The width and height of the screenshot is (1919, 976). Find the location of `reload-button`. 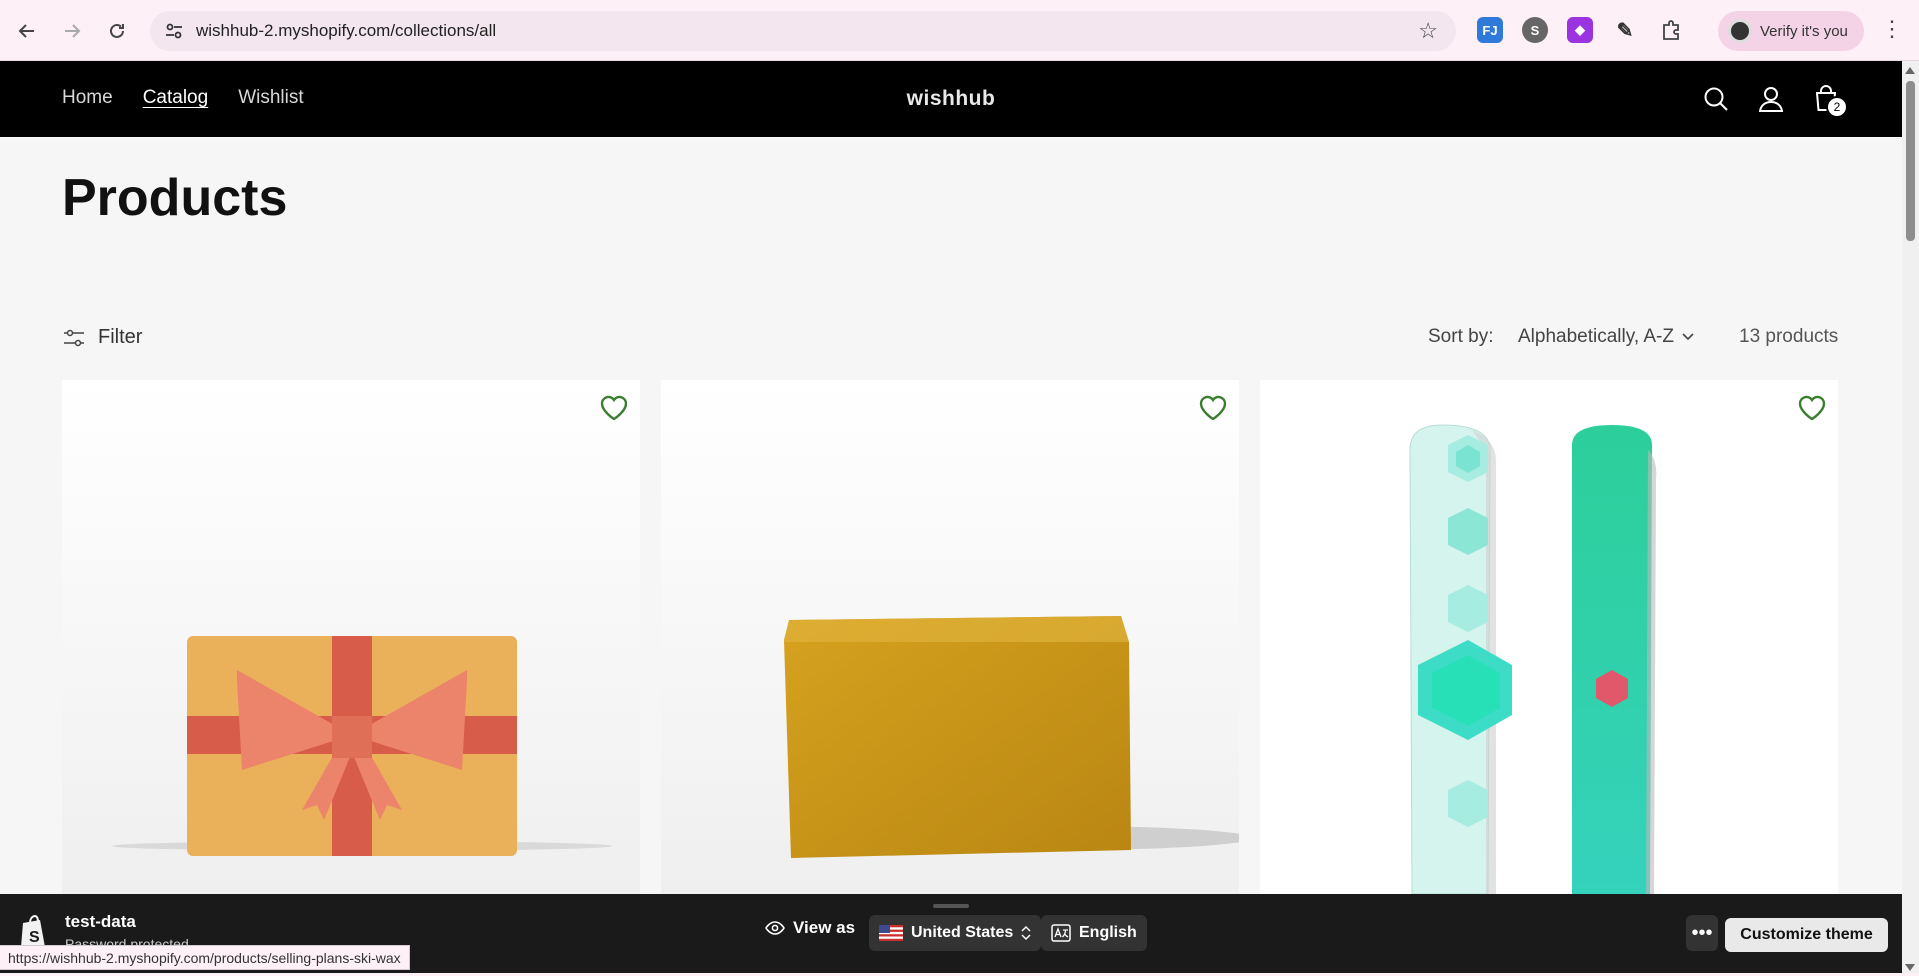

reload-button is located at coordinates (117, 31).